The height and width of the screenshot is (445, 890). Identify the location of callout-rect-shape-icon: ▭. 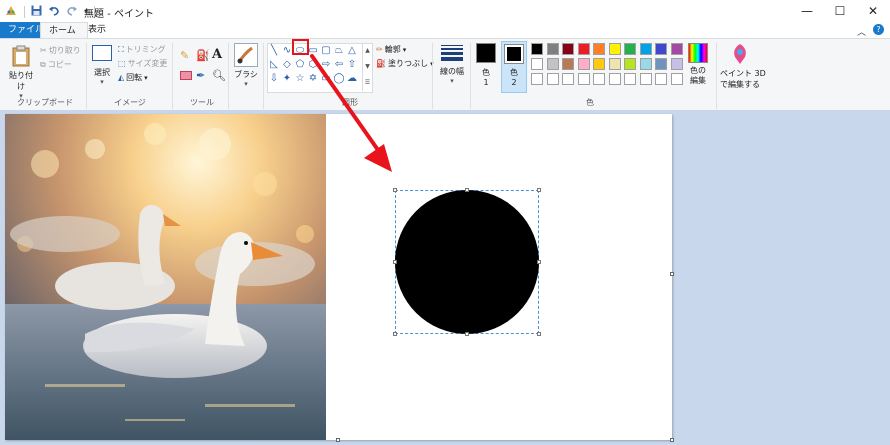
(326, 79).